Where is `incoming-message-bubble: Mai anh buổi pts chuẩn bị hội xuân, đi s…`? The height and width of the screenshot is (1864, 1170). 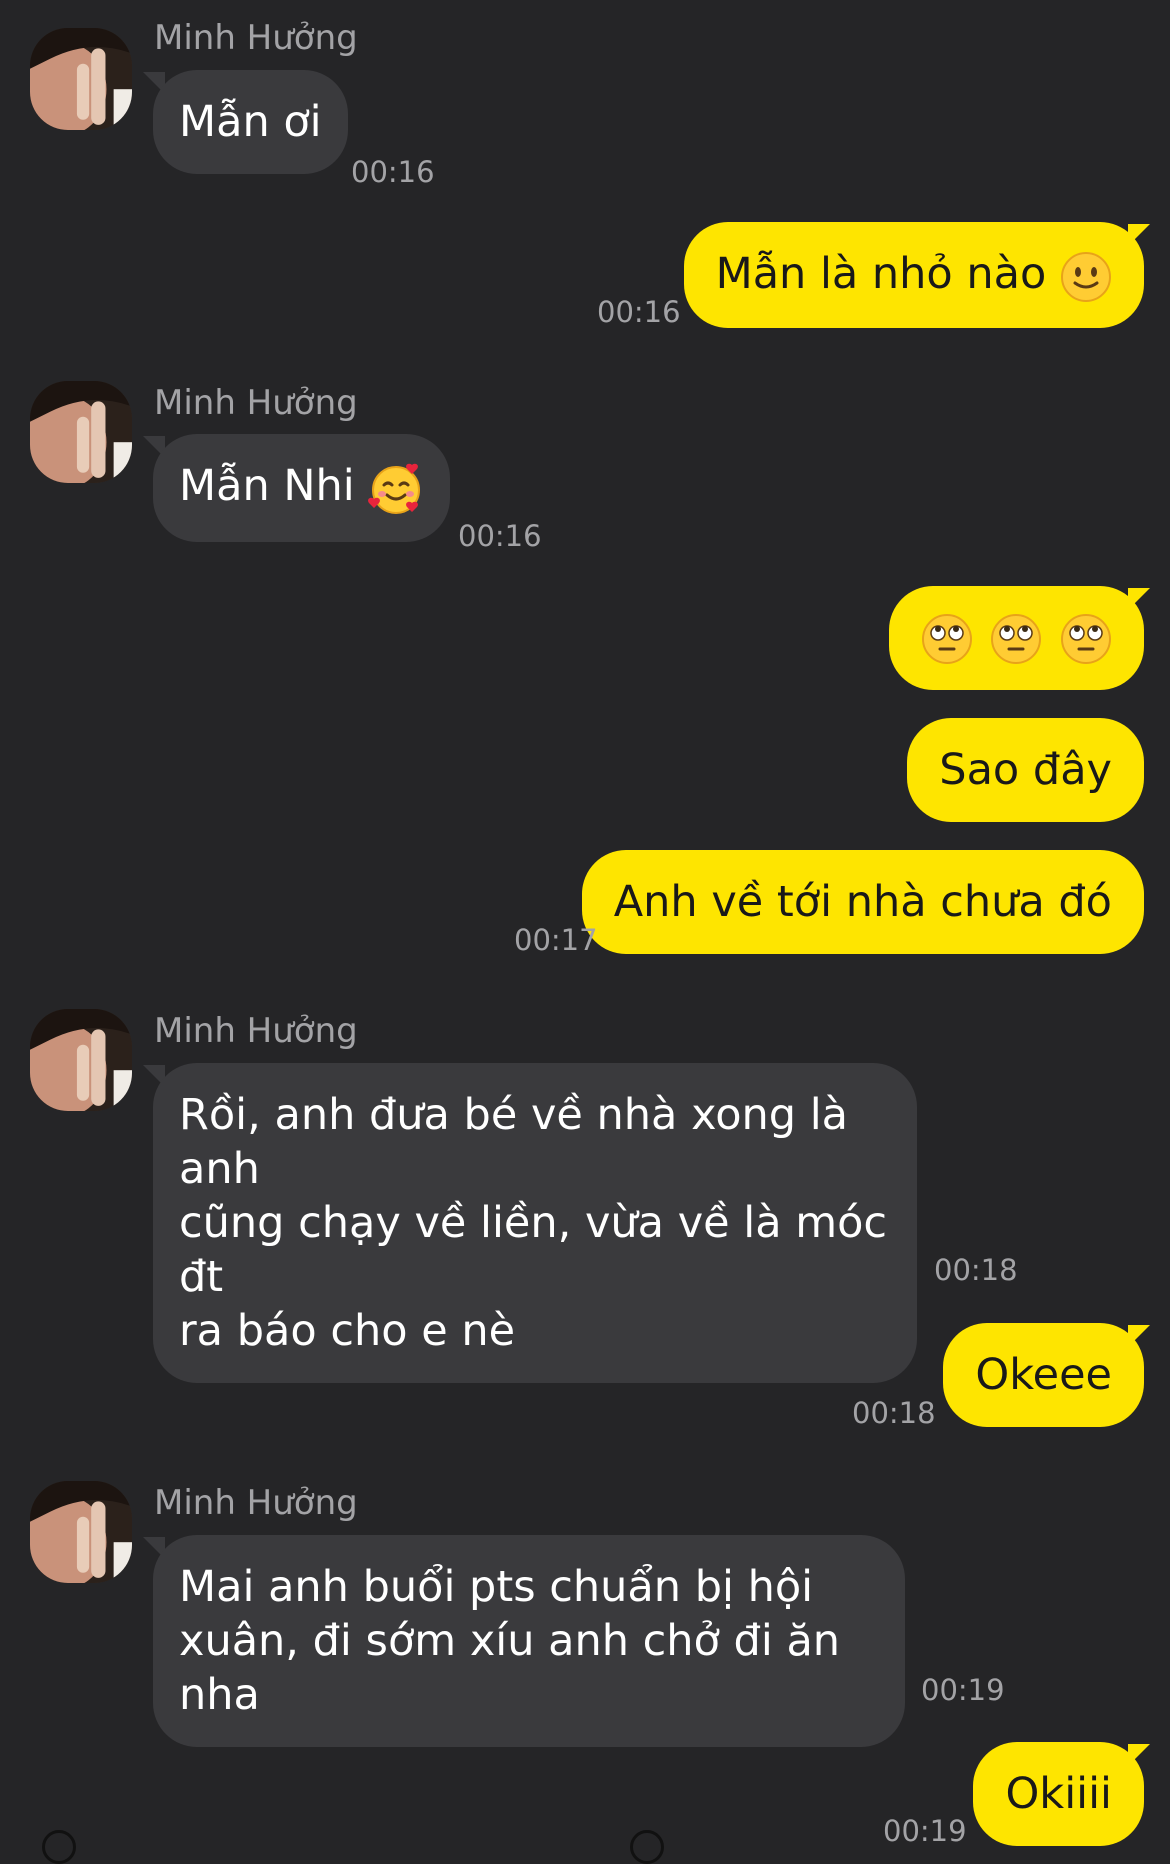 incoming-message-bubble: Mai anh buổi pts chuẩn bị hội xuân, đi s… is located at coordinates (529, 1641).